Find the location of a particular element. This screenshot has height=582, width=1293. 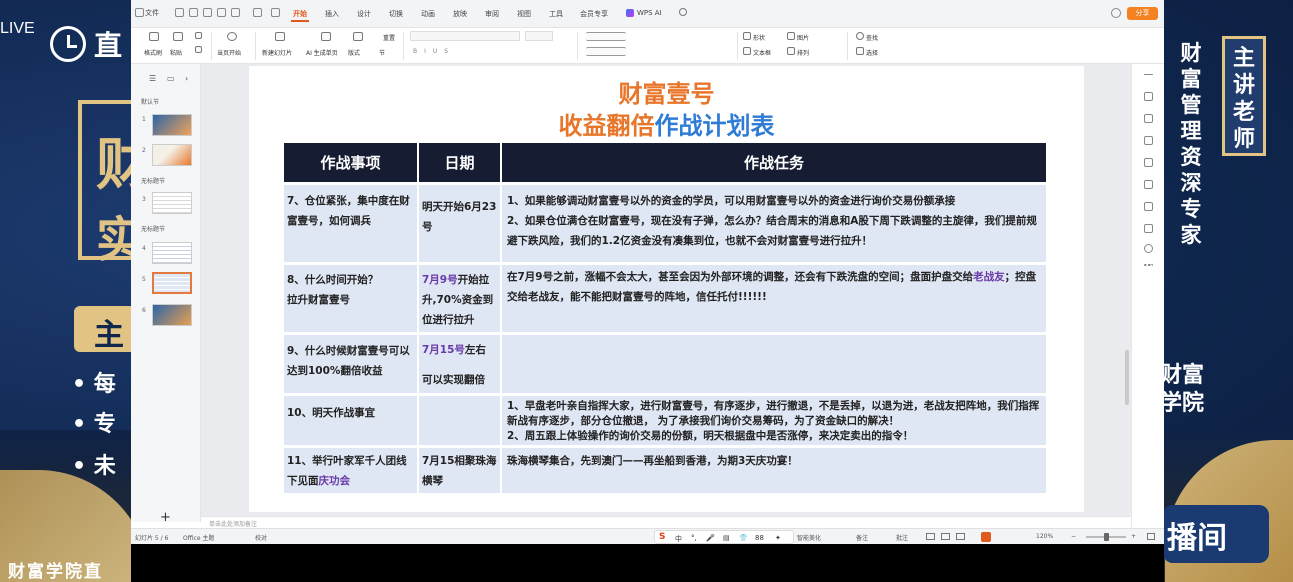

format-painter-button: 格式刷 is located at coordinates (153, 52).